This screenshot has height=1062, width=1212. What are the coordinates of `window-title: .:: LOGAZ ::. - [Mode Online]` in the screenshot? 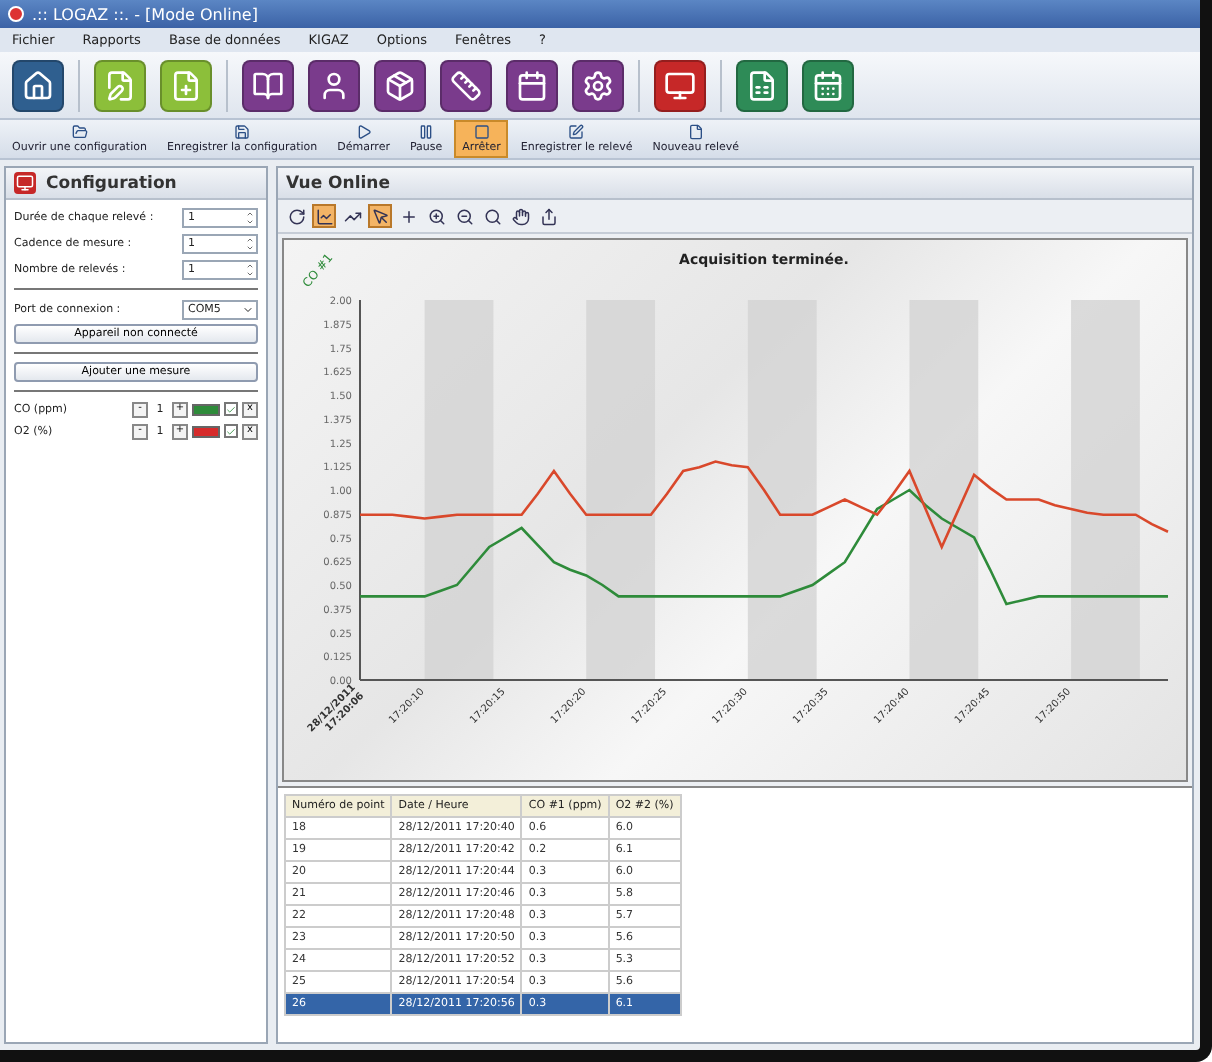 It's located at (145, 14).